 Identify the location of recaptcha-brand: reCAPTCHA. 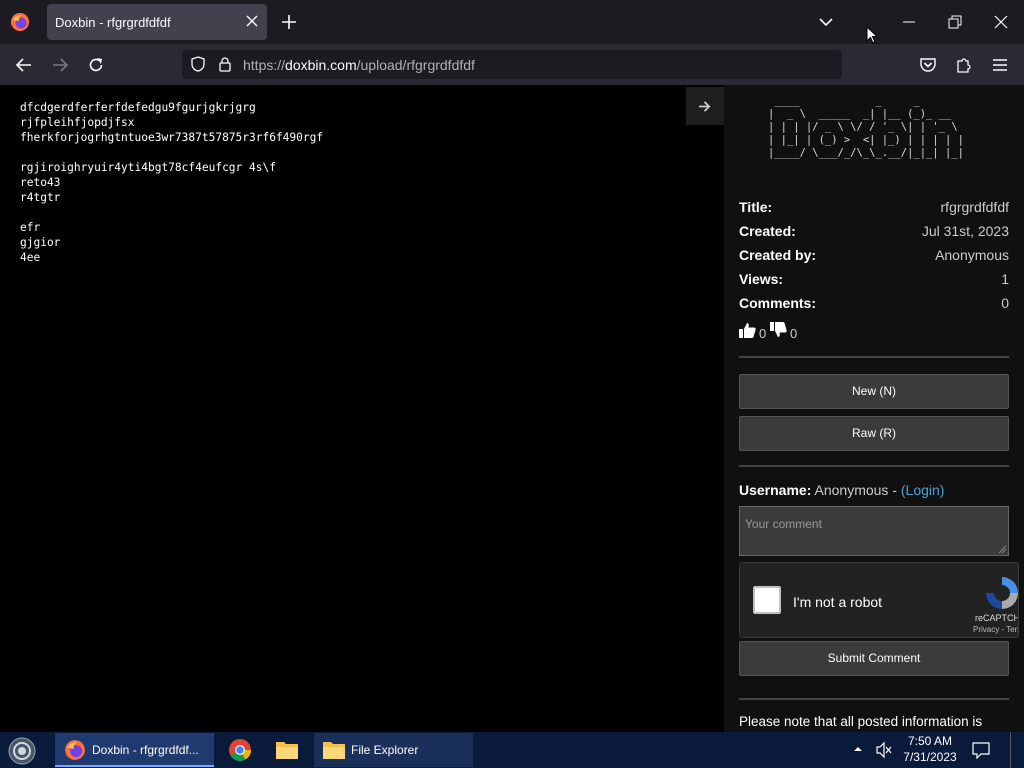
(996, 618).